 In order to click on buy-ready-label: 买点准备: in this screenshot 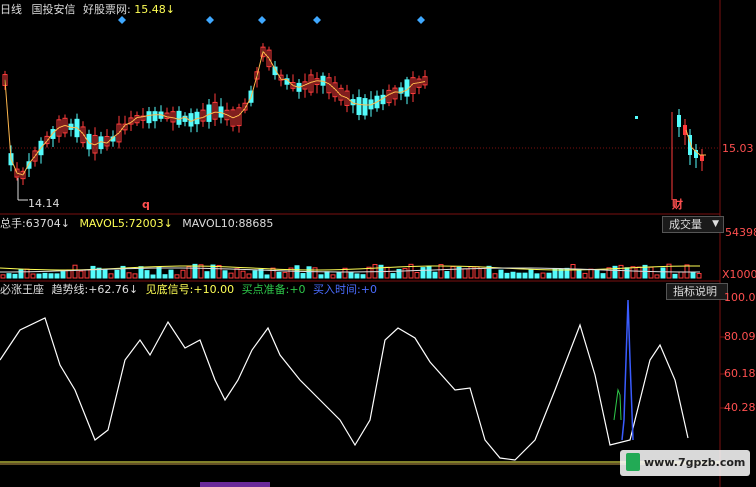, I will do `click(265, 289)`.